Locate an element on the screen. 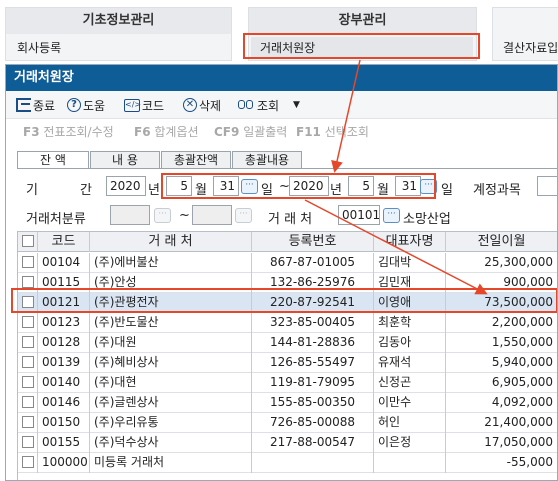  cell-amount: 2,200,000 is located at coordinates (501, 323).